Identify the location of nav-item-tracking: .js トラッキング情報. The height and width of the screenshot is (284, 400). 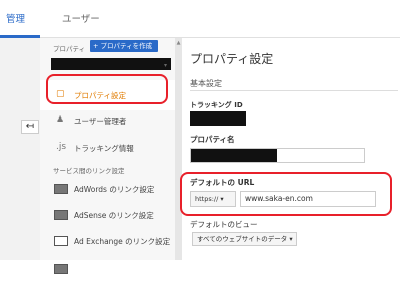
(107, 148).